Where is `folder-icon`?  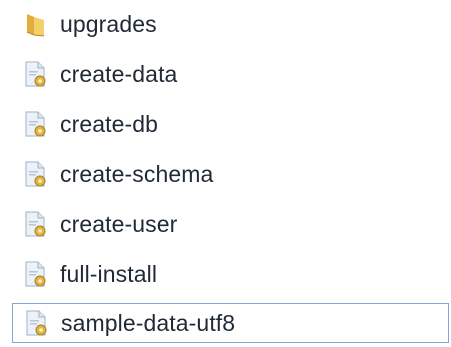
folder-icon is located at coordinates (36, 24).